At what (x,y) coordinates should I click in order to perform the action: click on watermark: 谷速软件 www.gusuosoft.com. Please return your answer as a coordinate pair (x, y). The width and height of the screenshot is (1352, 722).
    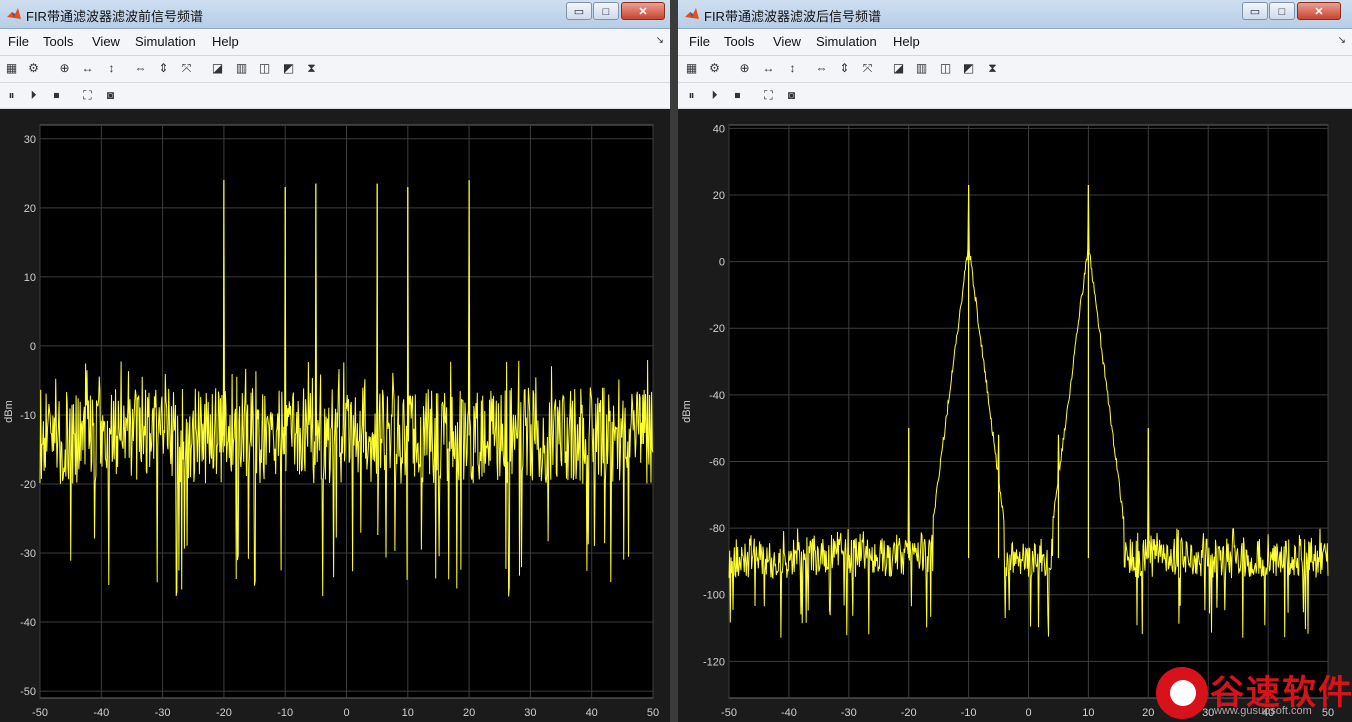
    Looking at the image, I should click on (1251, 692).